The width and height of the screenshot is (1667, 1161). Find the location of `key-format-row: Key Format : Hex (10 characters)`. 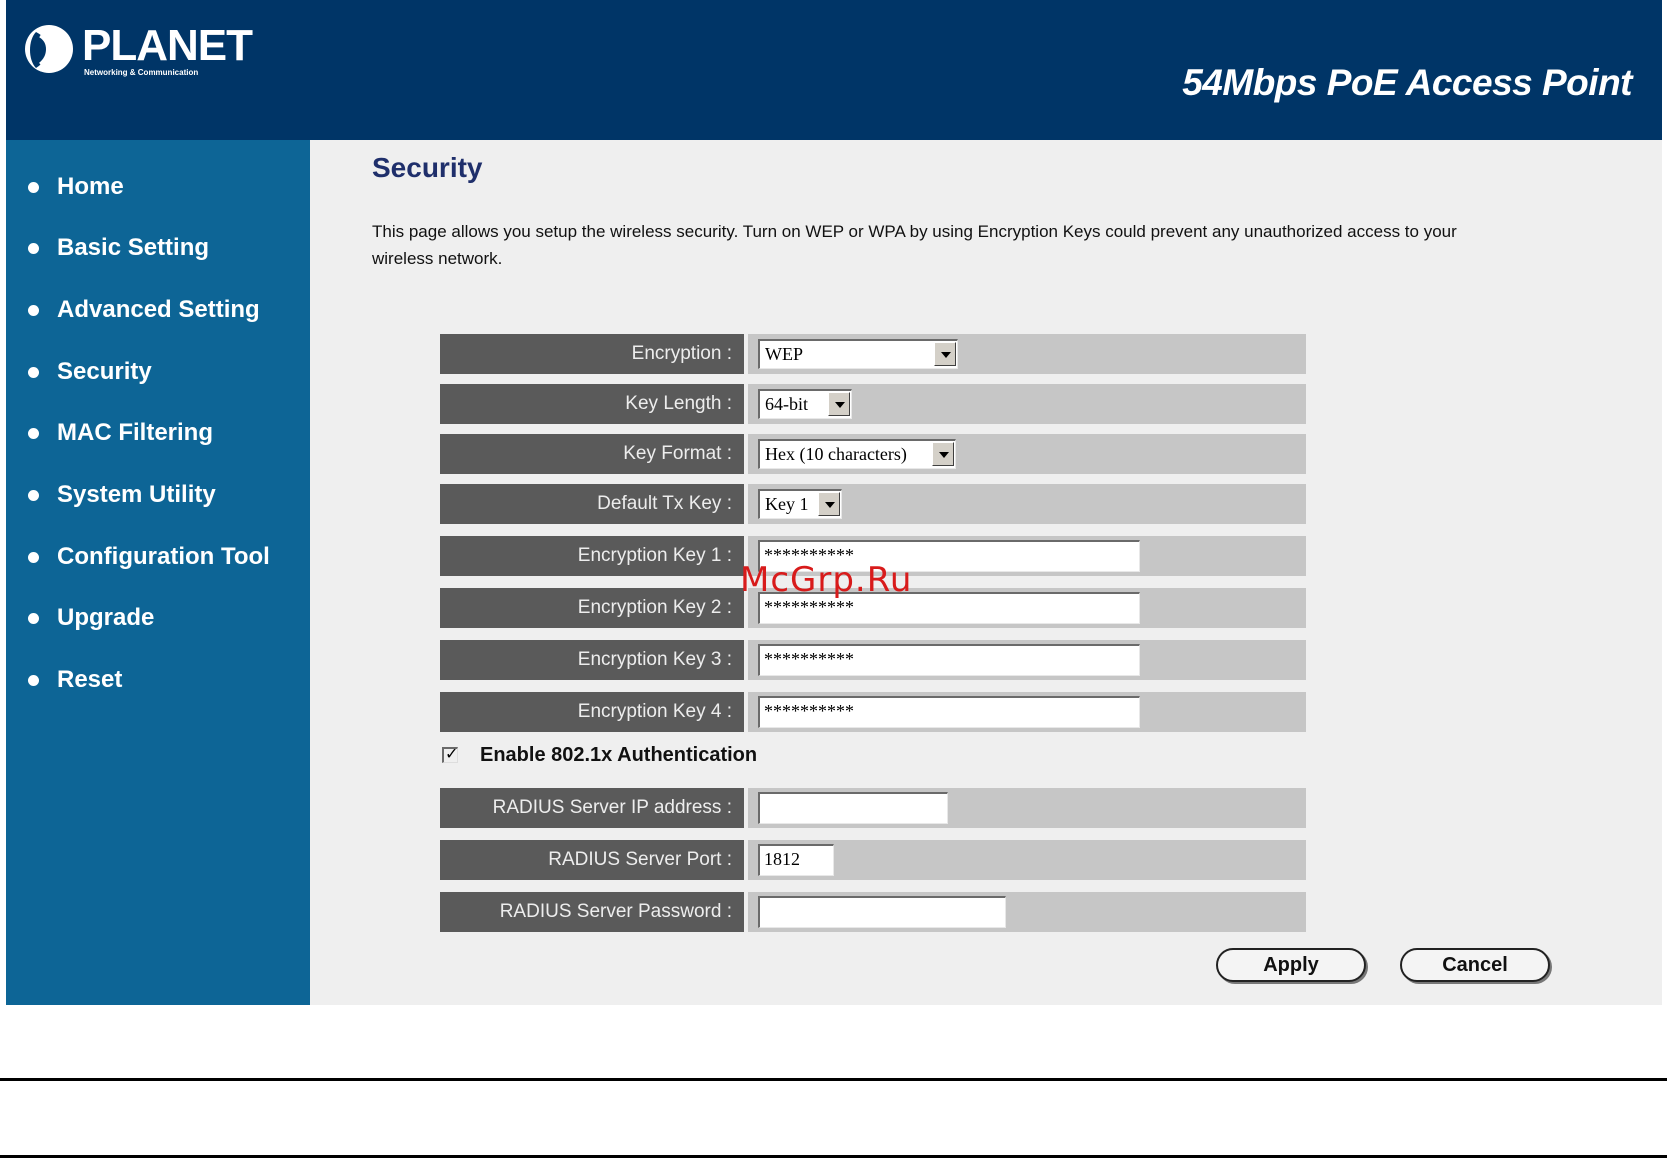

key-format-row: Key Format : Hex (10 characters) is located at coordinates (873, 454).